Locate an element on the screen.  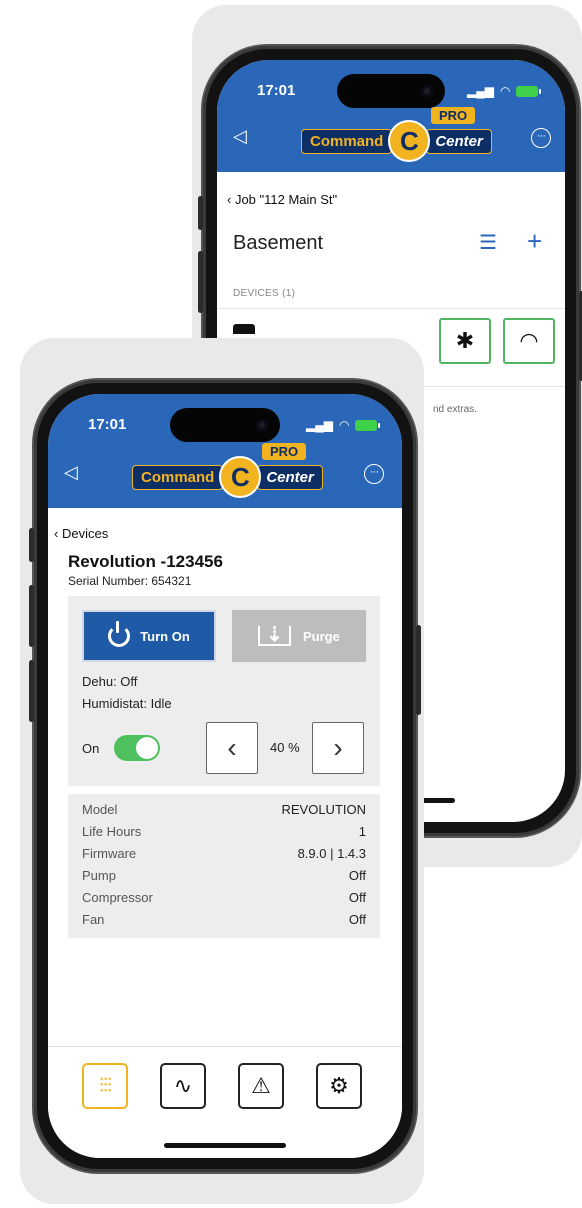
tab-controls: ⫶⫶⫶ is located at coordinates (105, 1086).